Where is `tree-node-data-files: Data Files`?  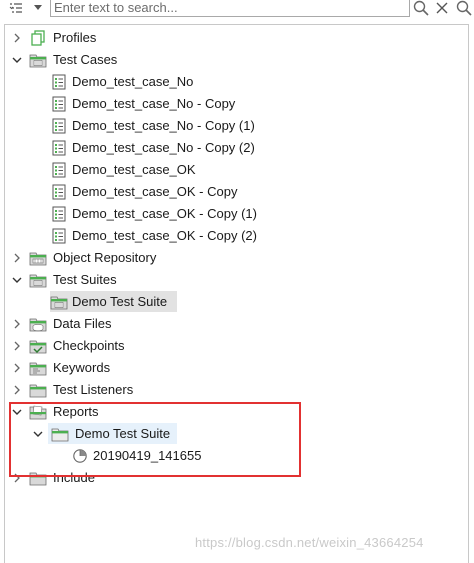 tree-node-data-files: Data Files is located at coordinates (230, 324).